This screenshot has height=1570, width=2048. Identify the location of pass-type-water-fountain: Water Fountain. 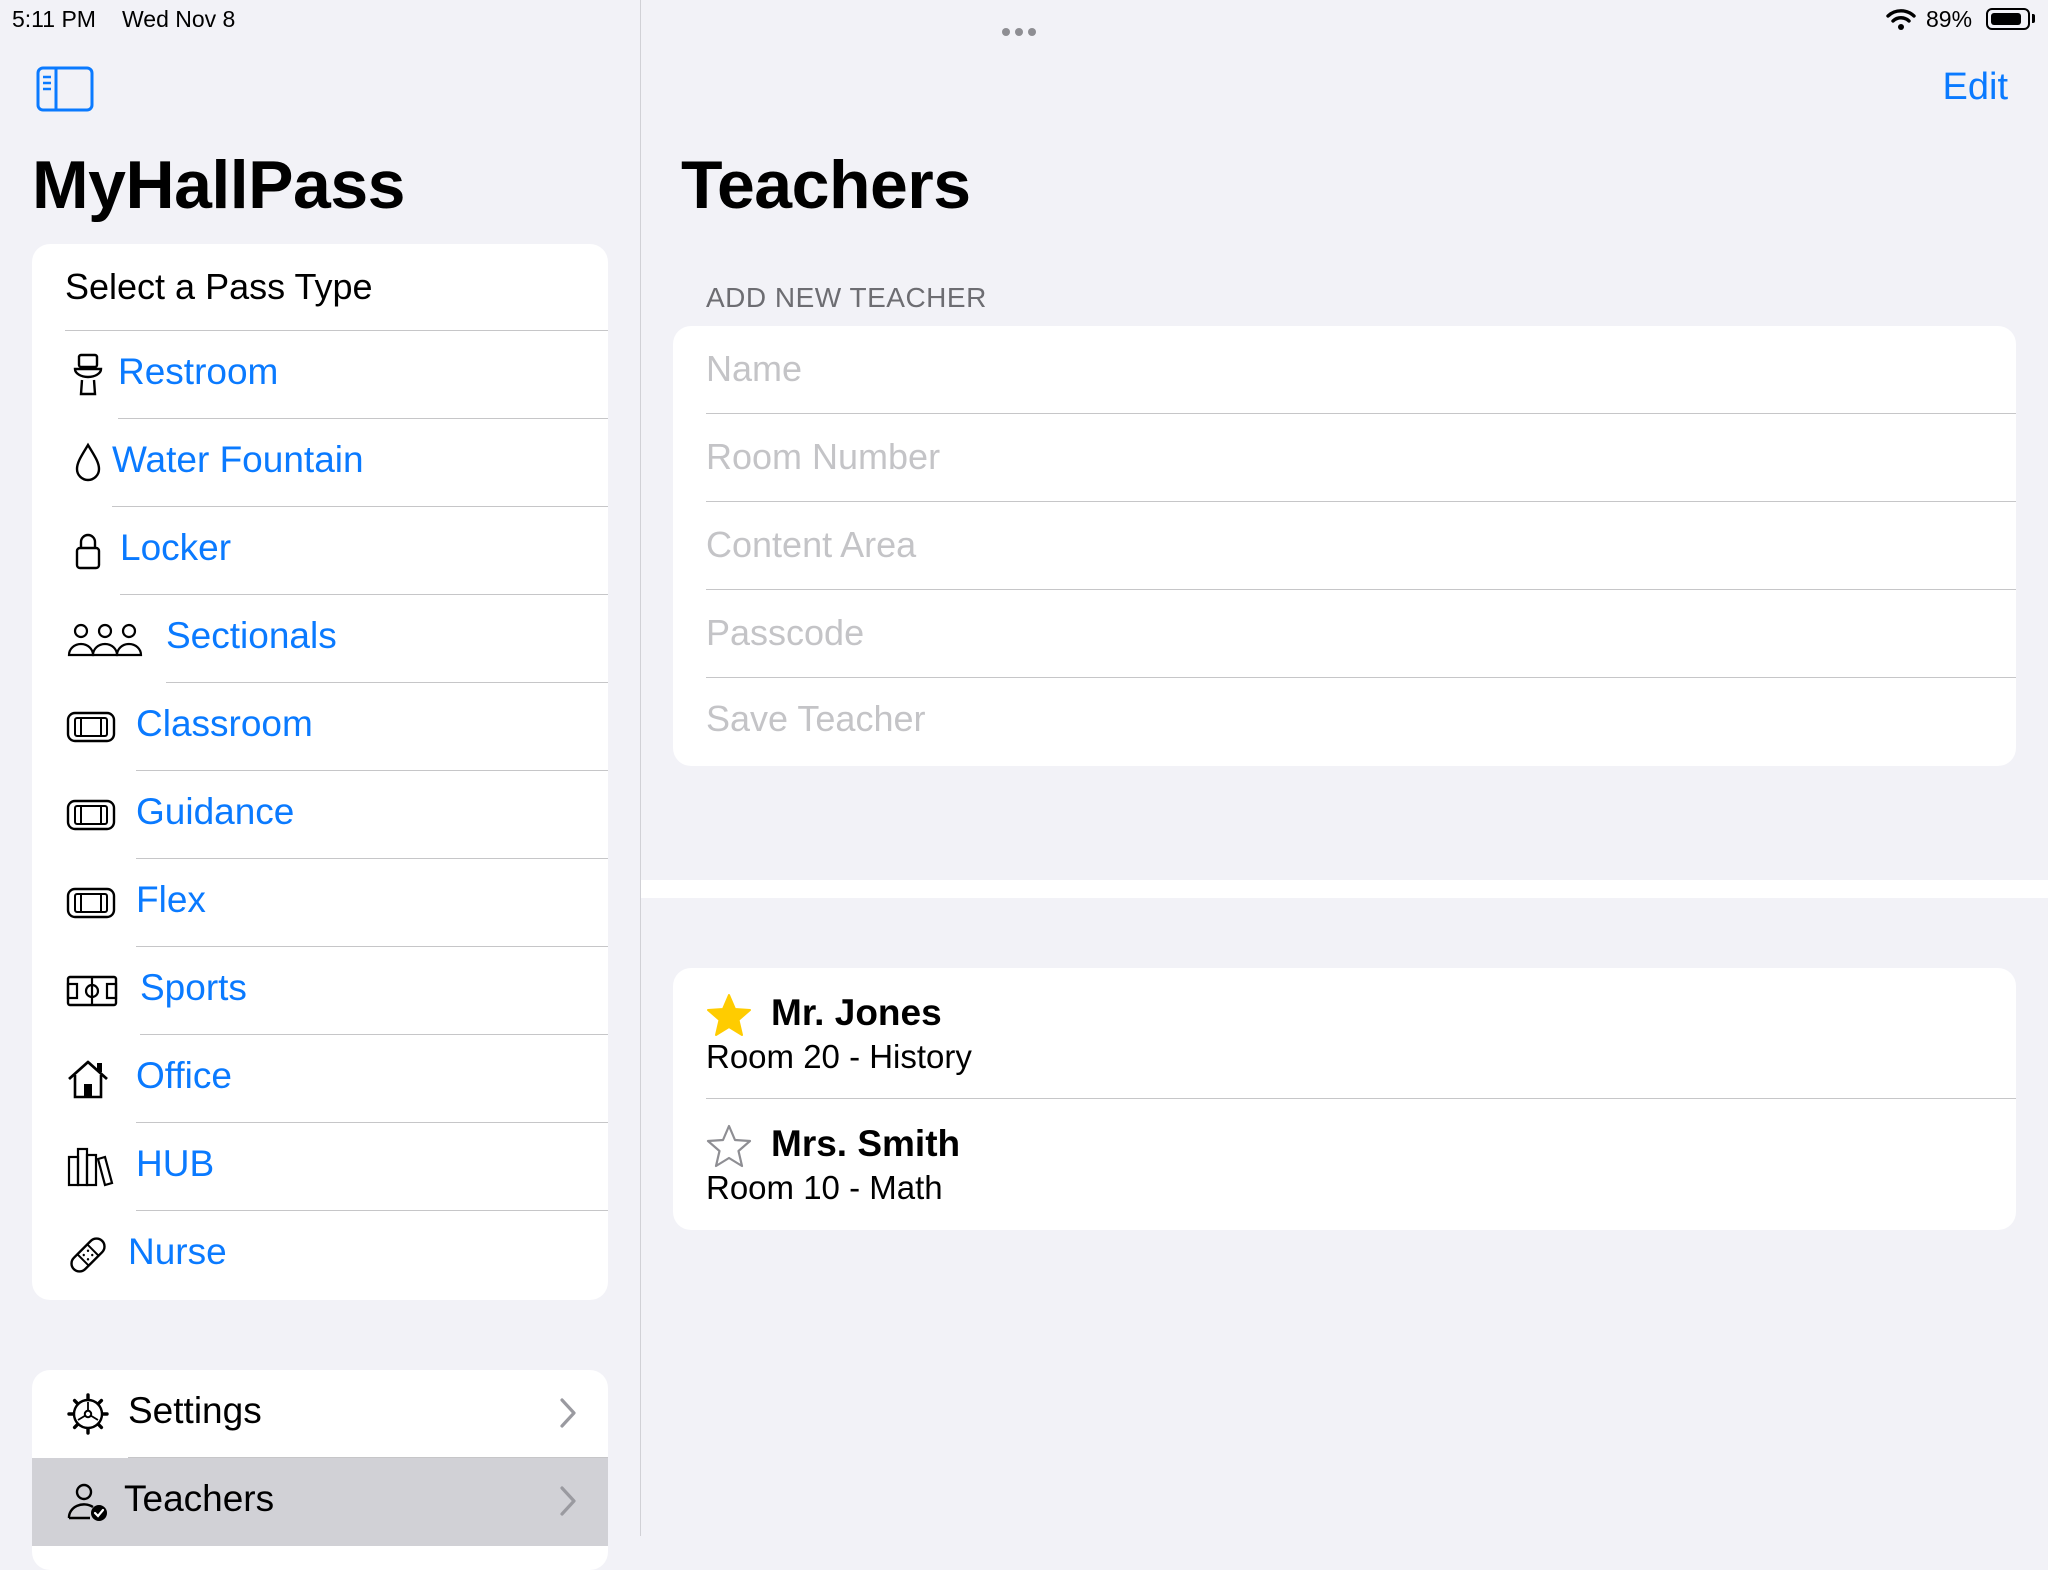
(320, 463).